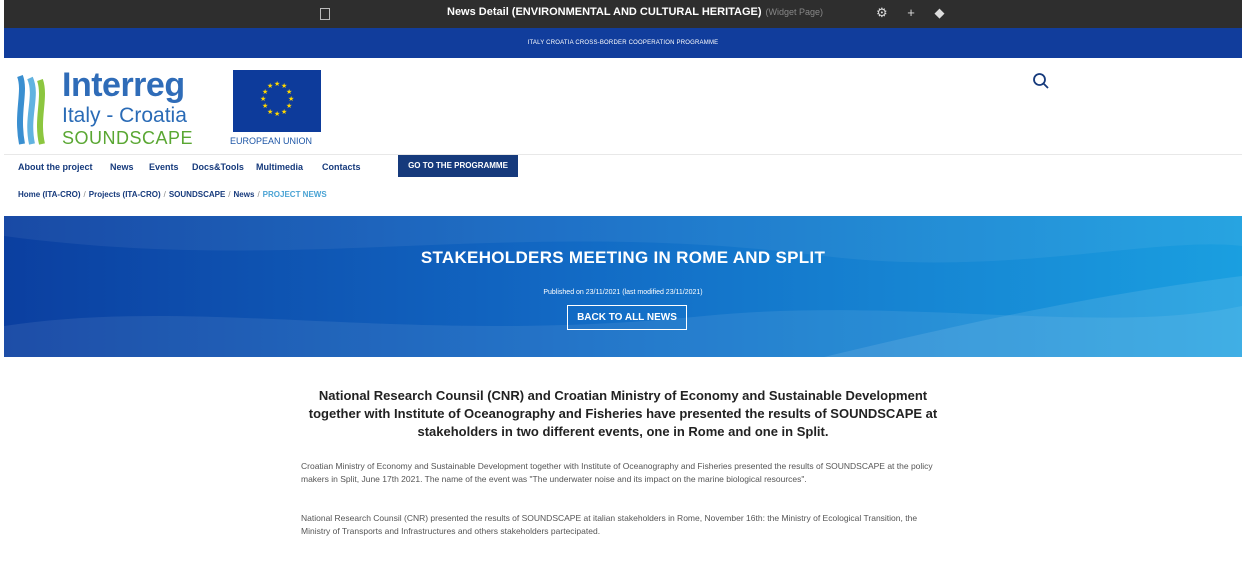 This screenshot has height=572, width=1242. Describe the element at coordinates (627, 317) in the screenshot. I see `back-to-all-news-button: BACK TO ALL NEWS` at that location.